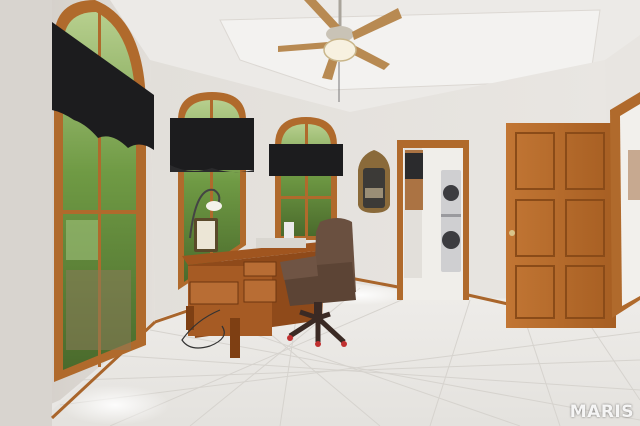  I want to click on laundry-doorway, so click(433, 220).